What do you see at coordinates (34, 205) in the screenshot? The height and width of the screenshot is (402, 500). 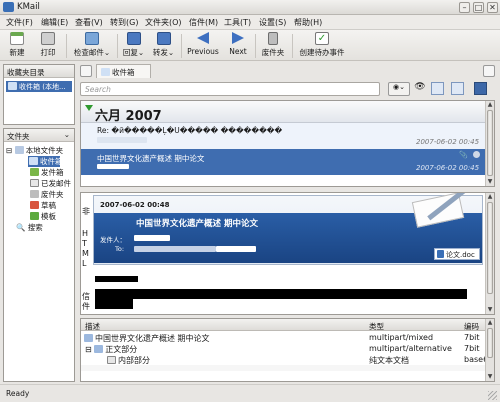 I see `drafts-icon` at bounding box center [34, 205].